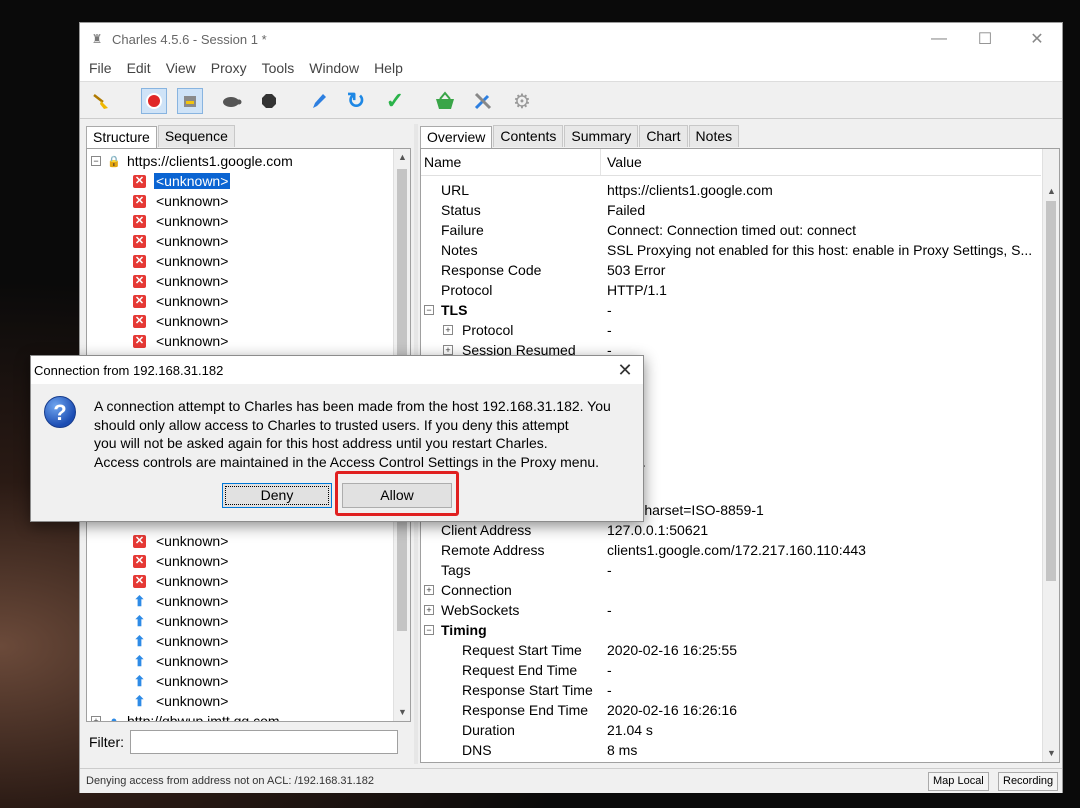 The image size is (1080, 808). What do you see at coordinates (181, 68) in the screenshot?
I see `menu-view: View` at bounding box center [181, 68].